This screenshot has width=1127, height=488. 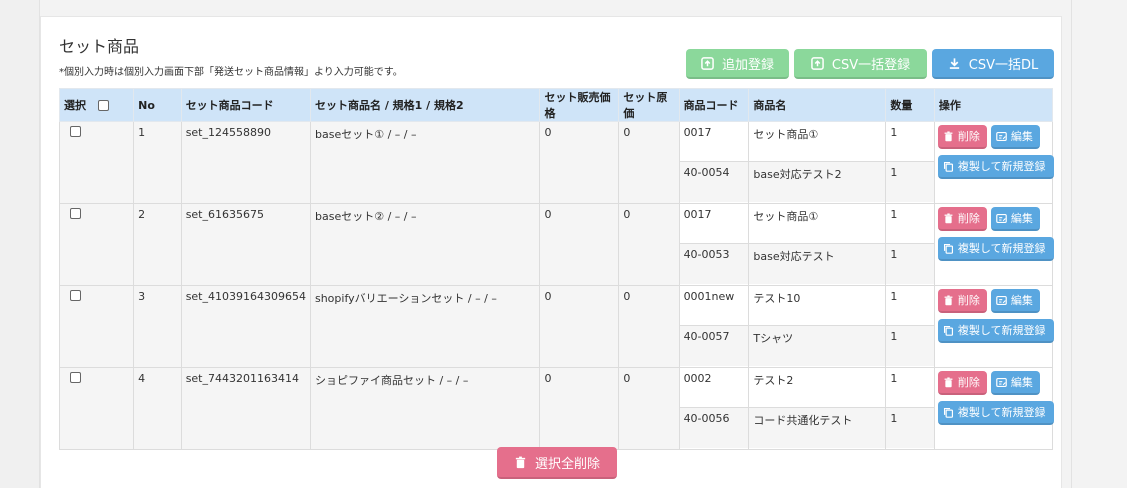 I want to click on header-actions: 操作, so click(x=993, y=105).